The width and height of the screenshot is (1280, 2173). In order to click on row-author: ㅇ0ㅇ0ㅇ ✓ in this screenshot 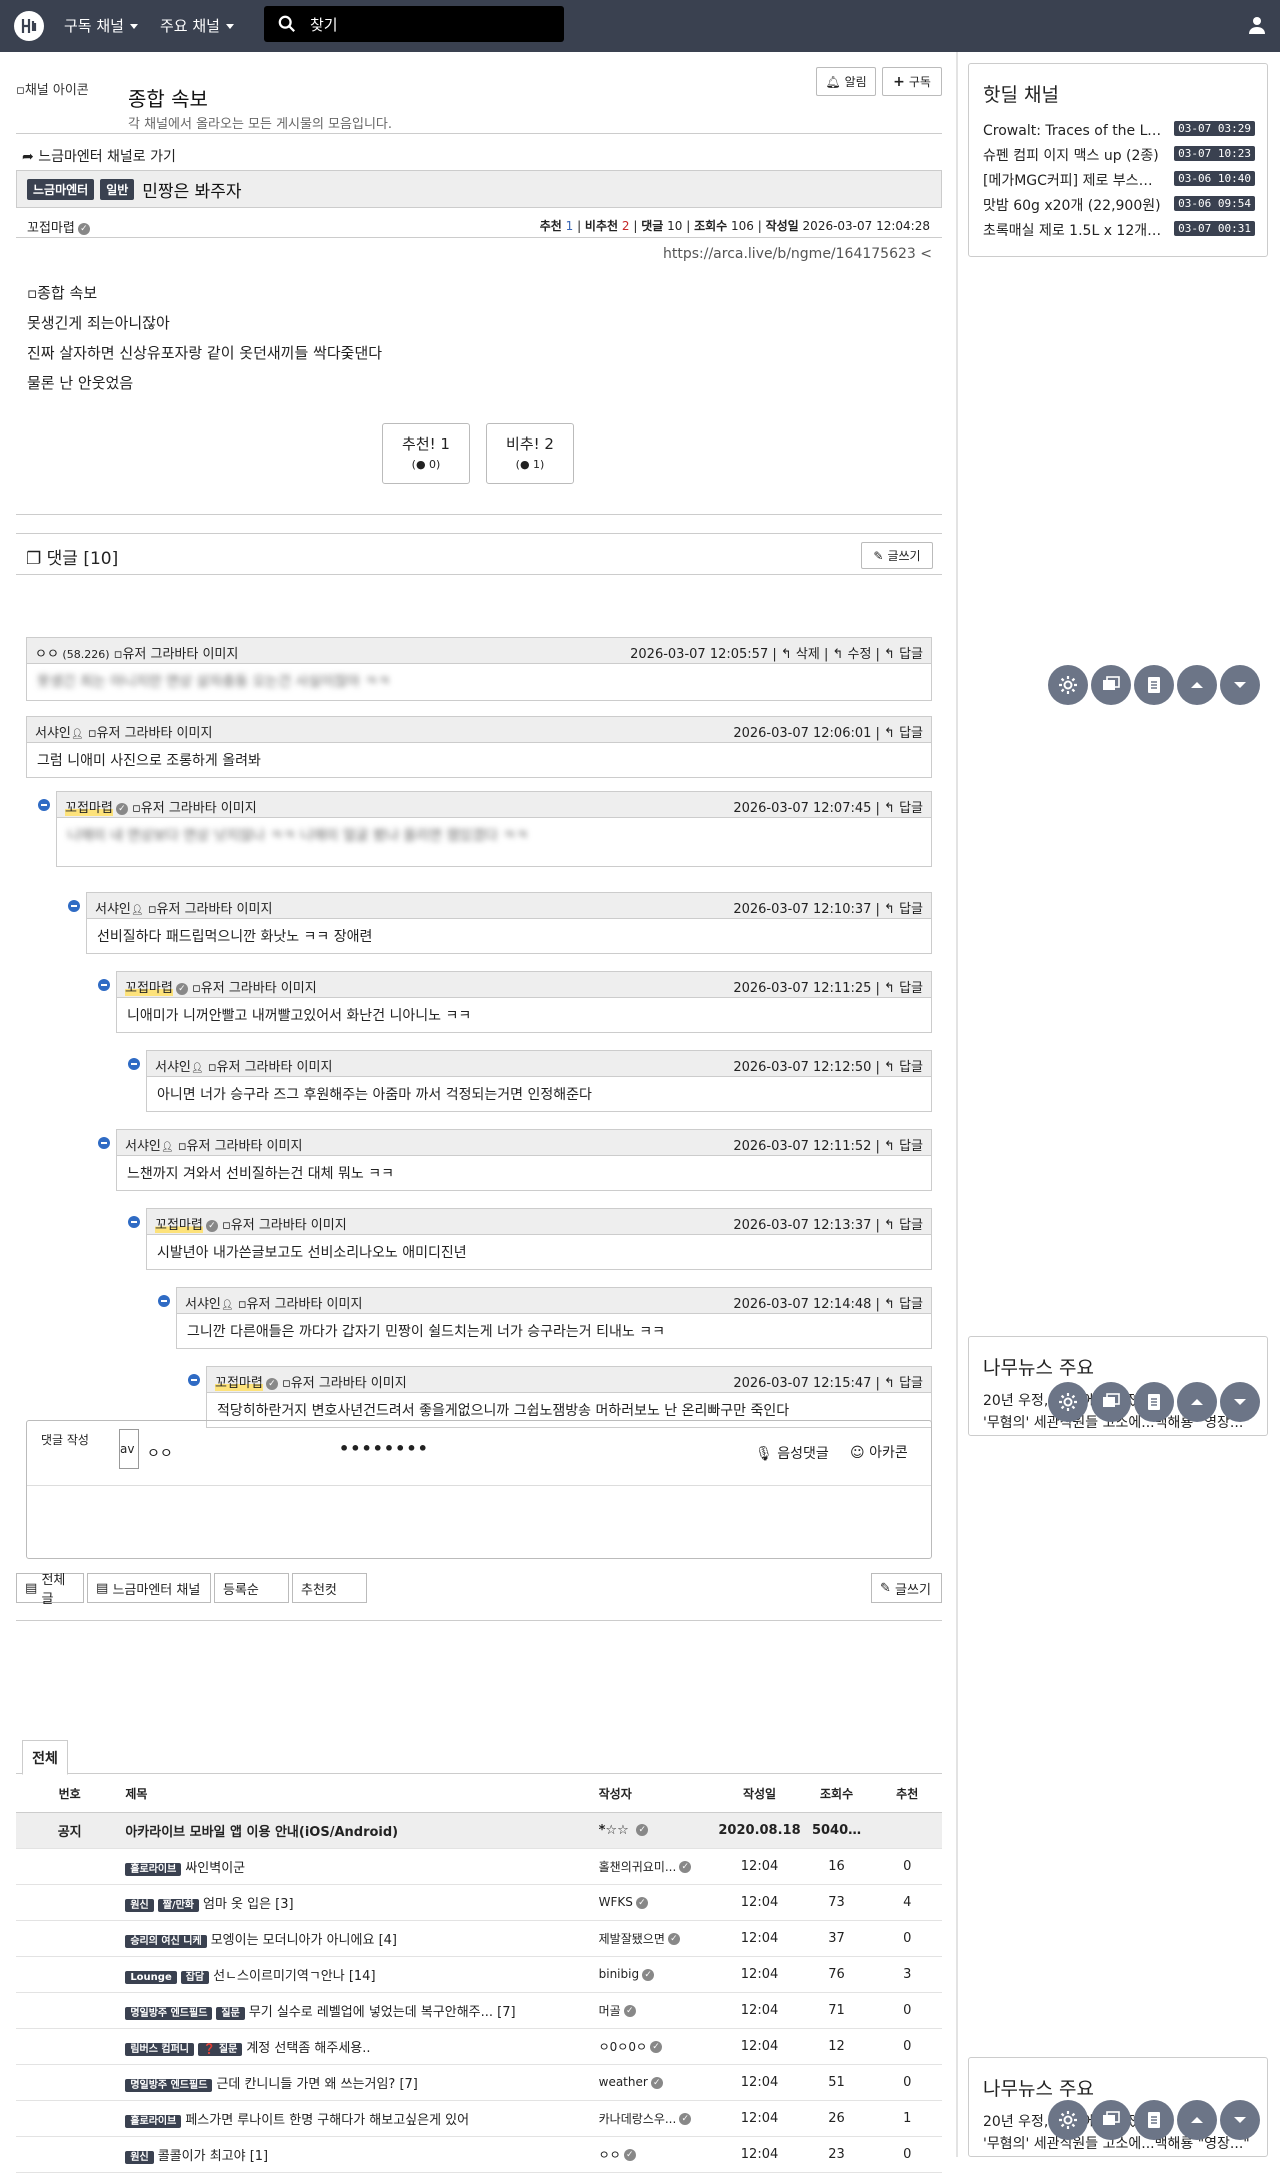, I will do `click(658, 2046)`.